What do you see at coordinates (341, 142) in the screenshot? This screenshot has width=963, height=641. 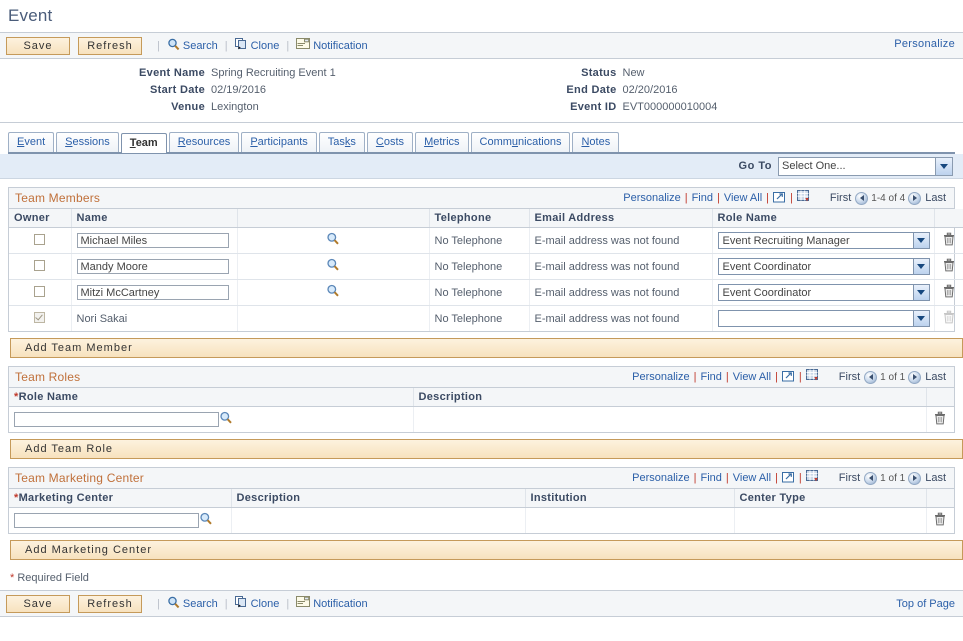 I see `tab-tasks: Tasks` at bounding box center [341, 142].